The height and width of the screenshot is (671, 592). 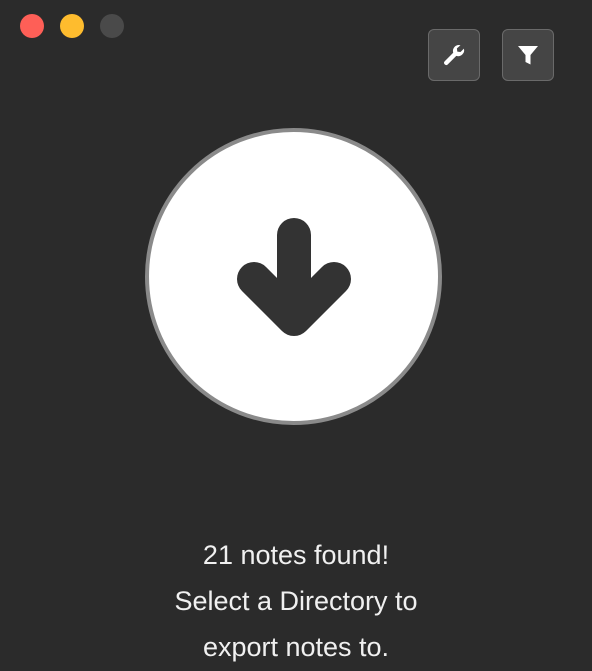 I want to click on minimize-window-button, so click(x=72, y=26).